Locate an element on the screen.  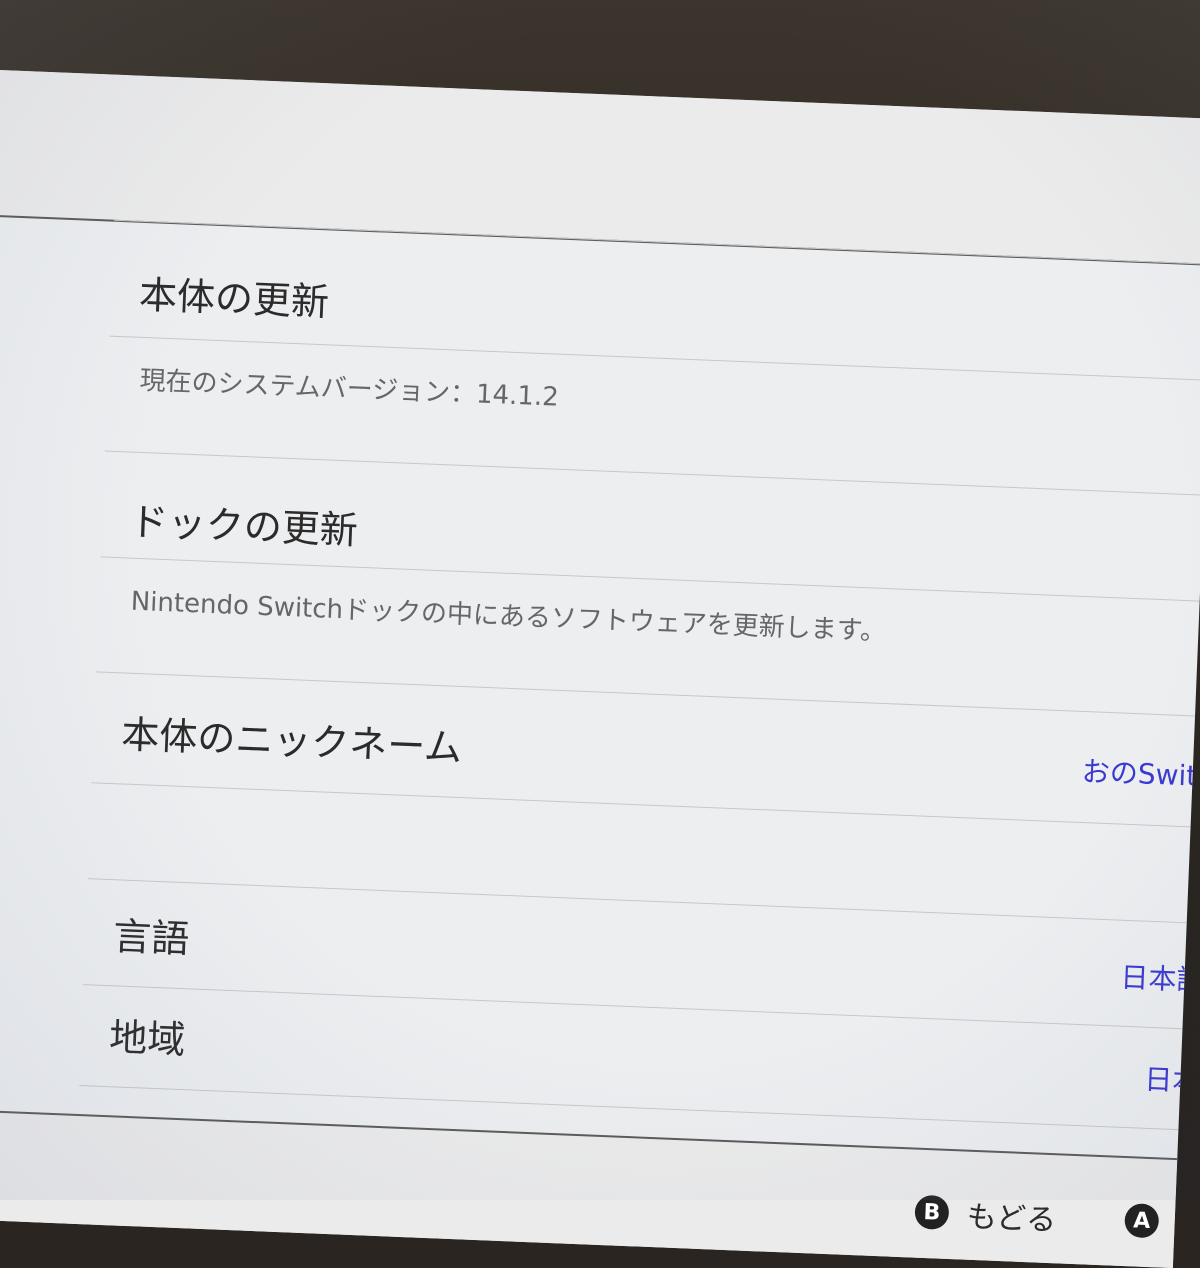
back-button: B もどる is located at coordinates (985, 1215).